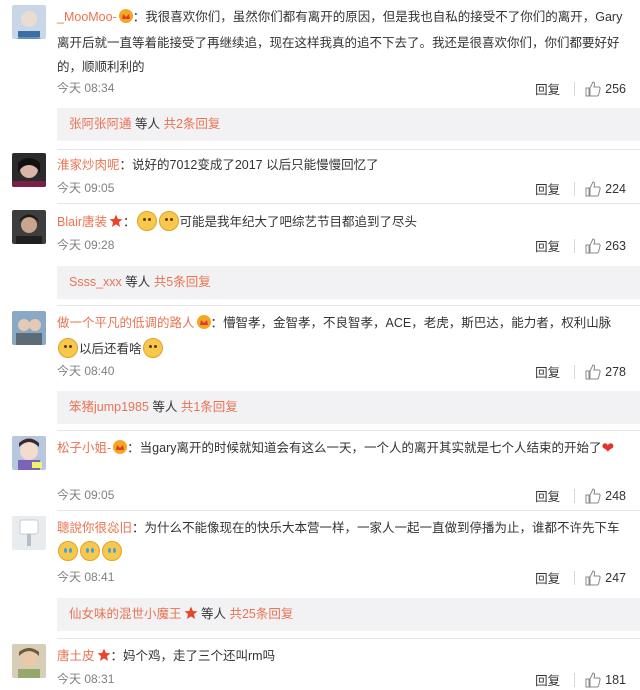 The image size is (640, 690). What do you see at coordinates (615, 371) in the screenshot?
I see `like-count: 278` at bounding box center [615, 371].